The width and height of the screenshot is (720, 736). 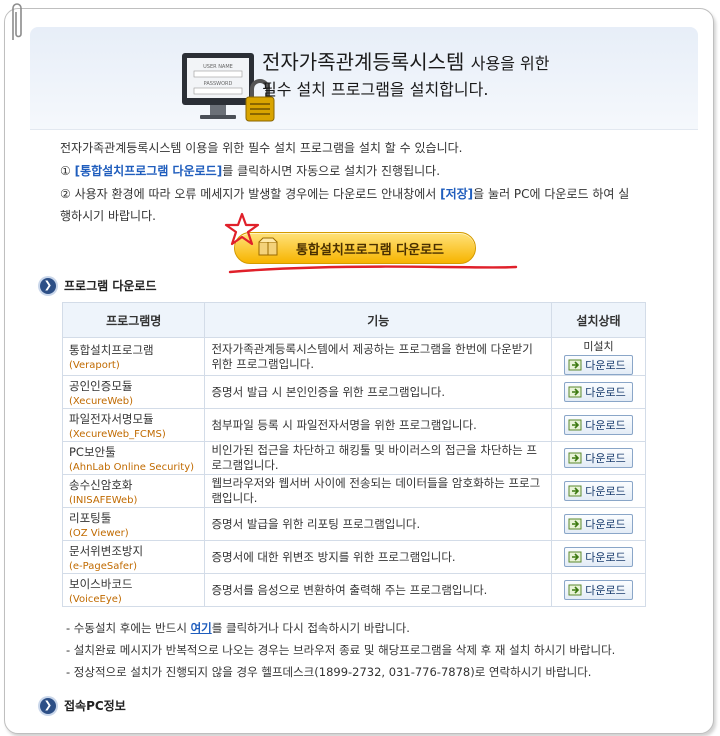 I want to click on program-name-cell: 문서위변조방지 (e-PageSafer), so click(x=133, y=557).